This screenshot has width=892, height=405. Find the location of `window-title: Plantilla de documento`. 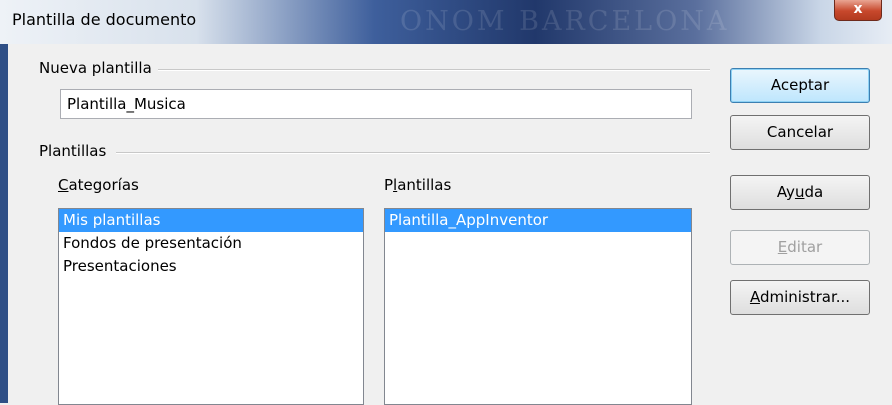

window-title: Plantilla de documento is located at coordinates (104, 19).